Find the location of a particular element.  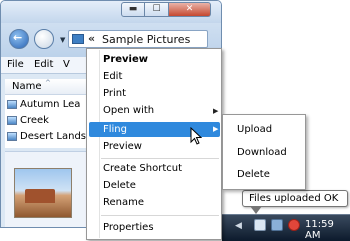

menu-gutter is located at coordinates (99, 144).